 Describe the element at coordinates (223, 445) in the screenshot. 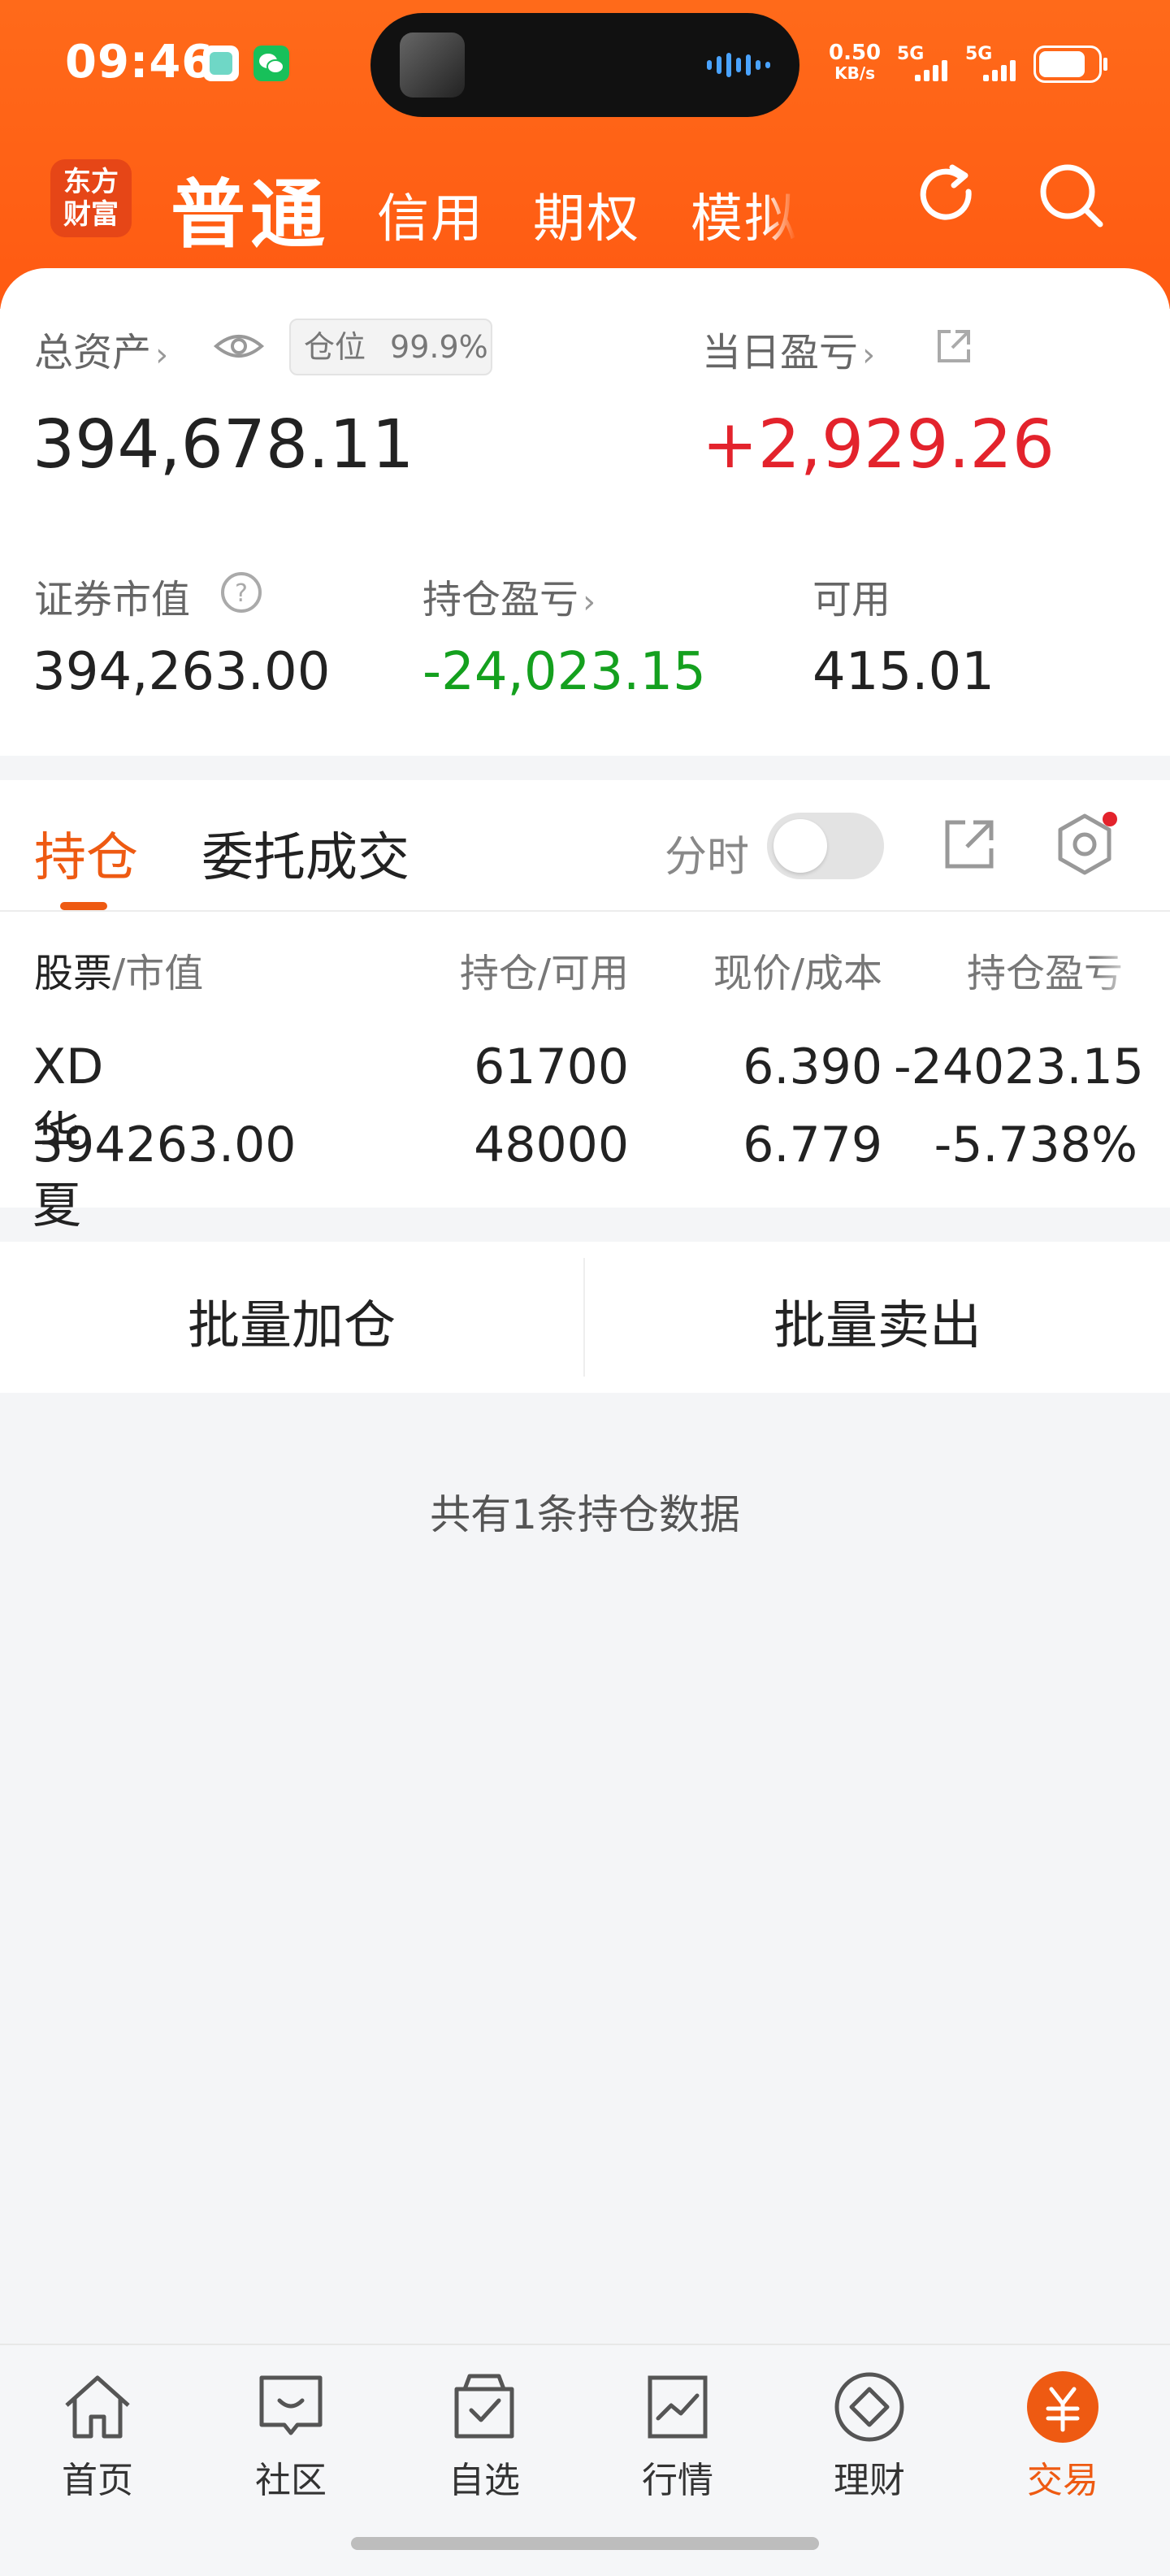

I see `total-assets-value: 394,678.11` at that location.